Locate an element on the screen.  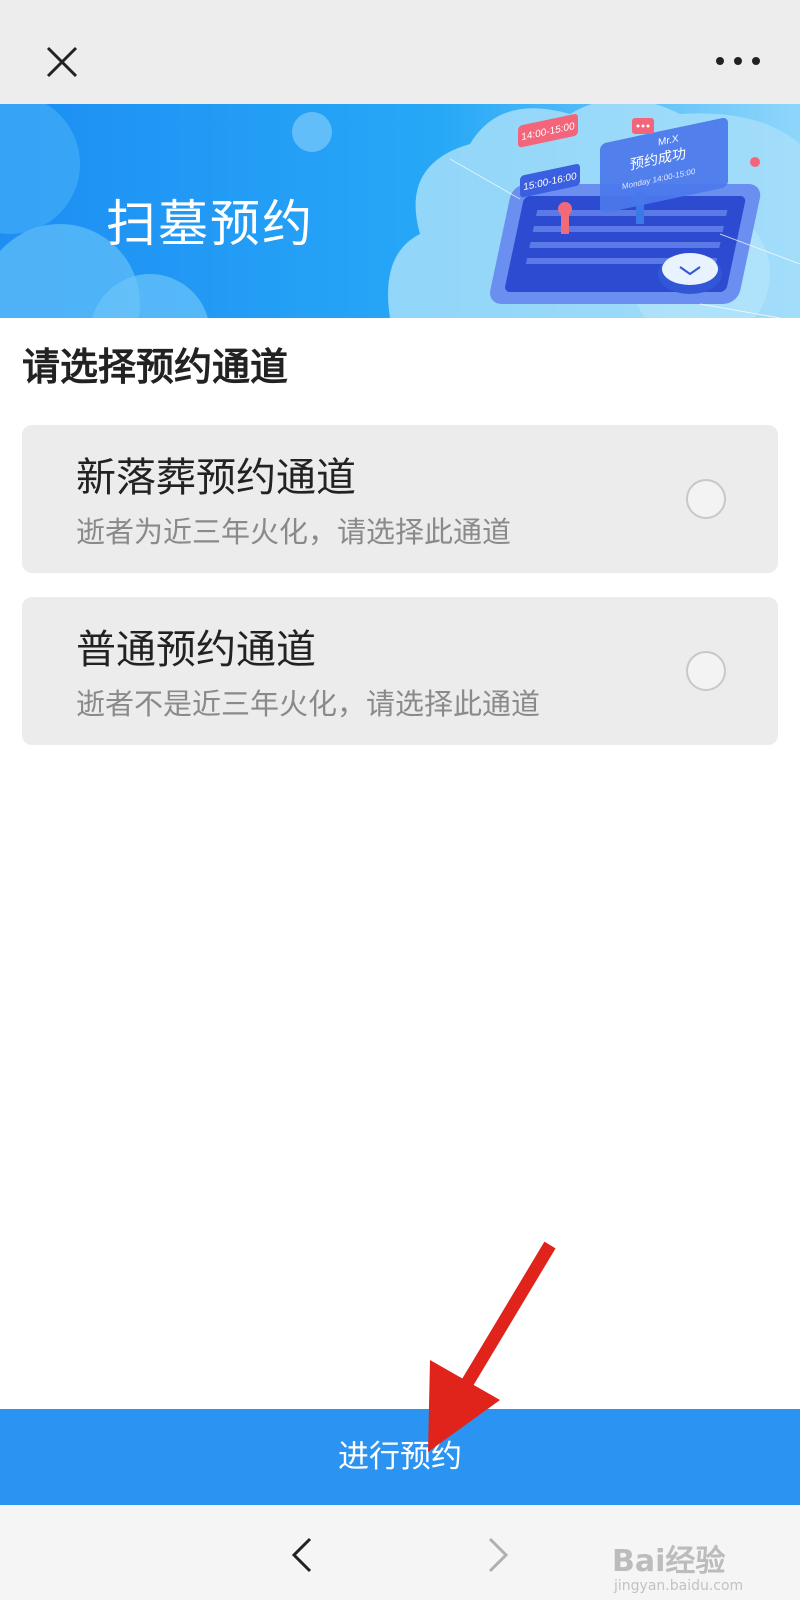
watermark-url: jingyan.baidu.com is located at coordinates (679, 1586).